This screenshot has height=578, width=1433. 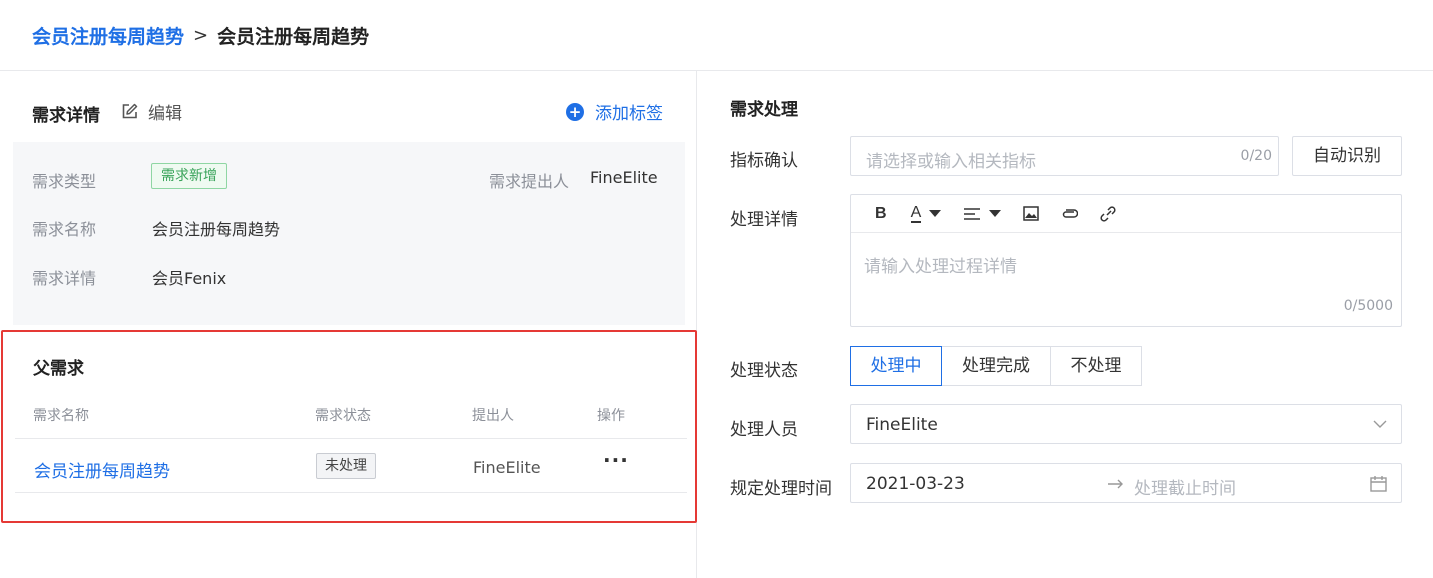 I want to click on row-person: FineElite, so click(x=507, y=467).